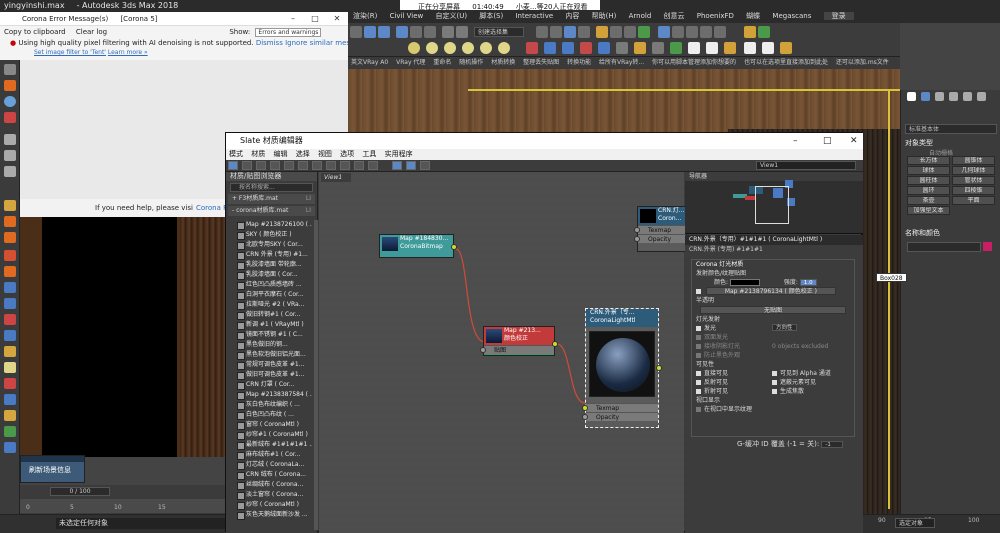 The height and width of the screenshot is (533, 1000). What do you see at coordinates (928, 210) in the screenshot?
I see `text-plus-button: 加强型文本` at bounding box center [928, 210].